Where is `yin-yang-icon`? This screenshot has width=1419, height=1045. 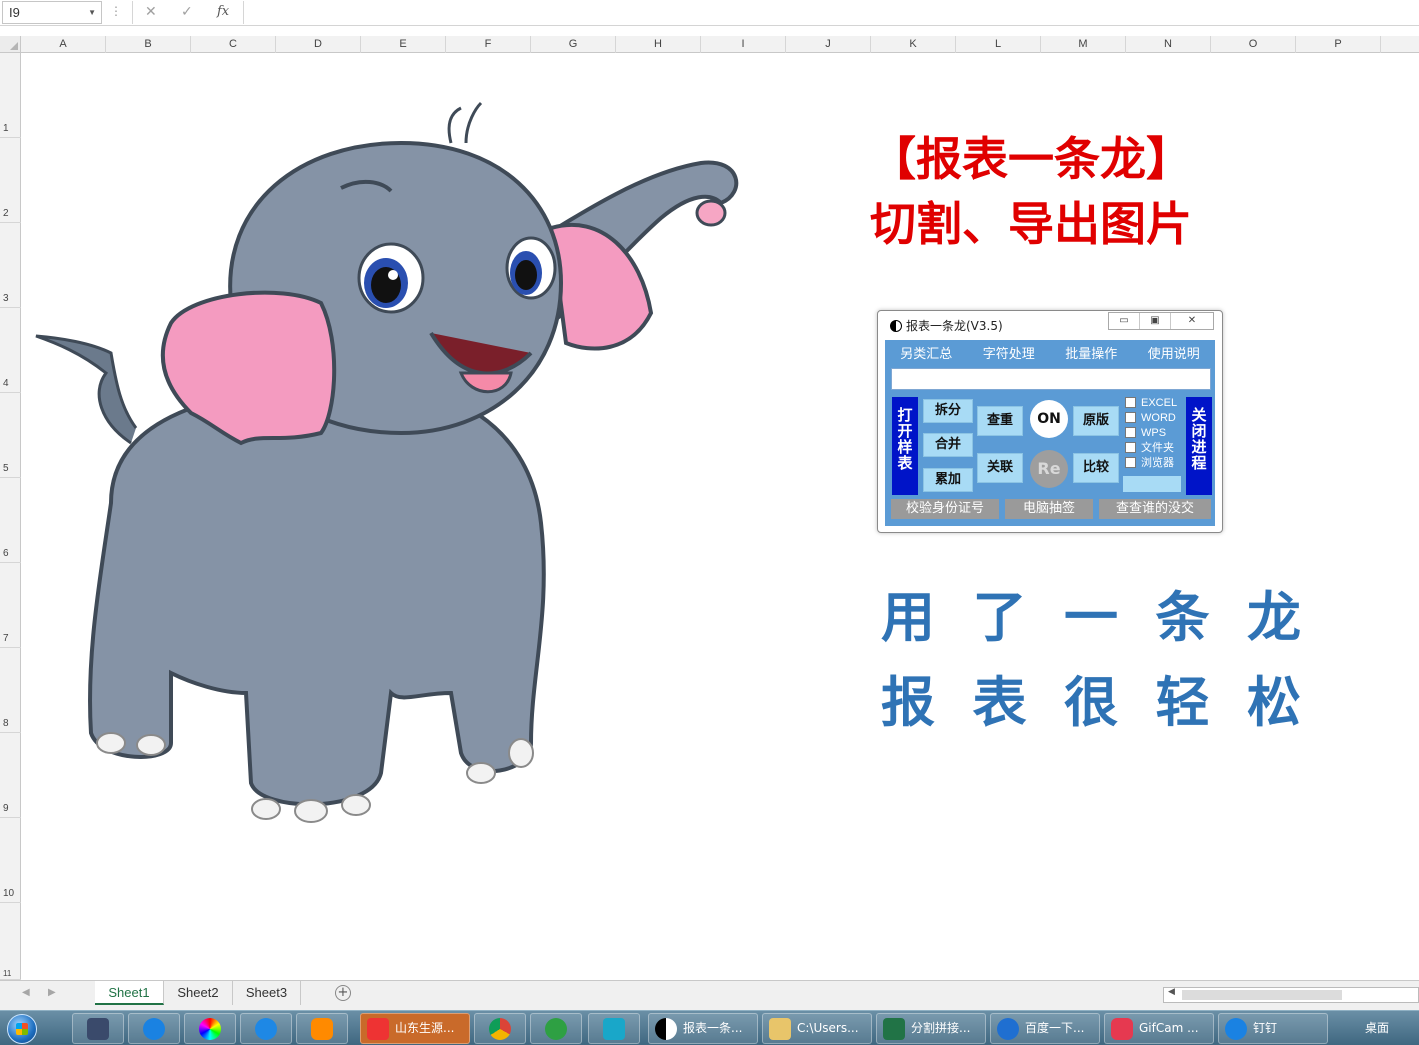
yin-yang-icon is located at coordinates (666, 1028).